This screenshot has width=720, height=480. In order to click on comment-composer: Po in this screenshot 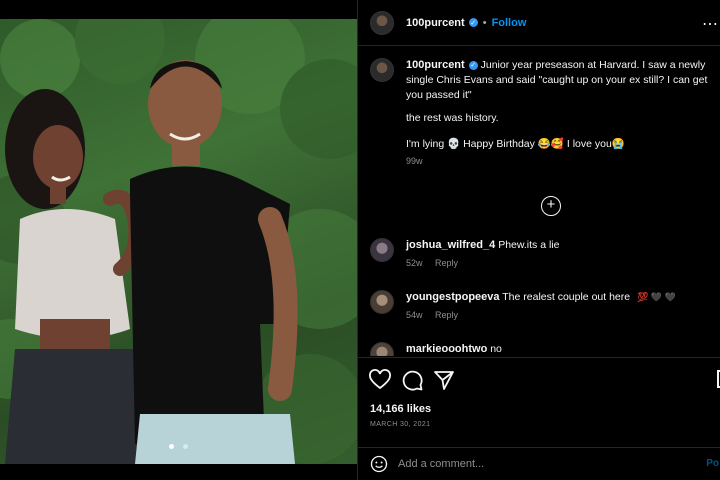, I will do `click(539, 463)`.